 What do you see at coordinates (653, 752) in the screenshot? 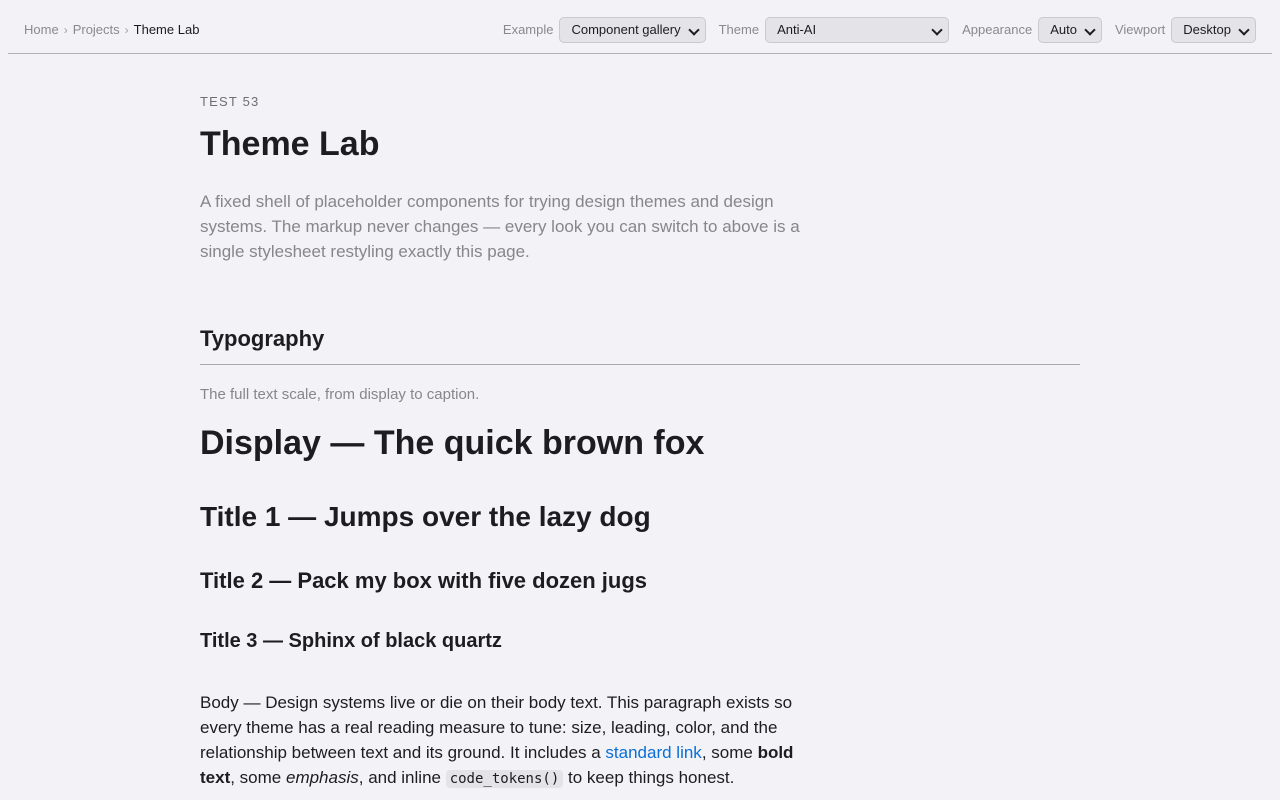
I see `standard-link: standard link` at bounding box center [653, 752].